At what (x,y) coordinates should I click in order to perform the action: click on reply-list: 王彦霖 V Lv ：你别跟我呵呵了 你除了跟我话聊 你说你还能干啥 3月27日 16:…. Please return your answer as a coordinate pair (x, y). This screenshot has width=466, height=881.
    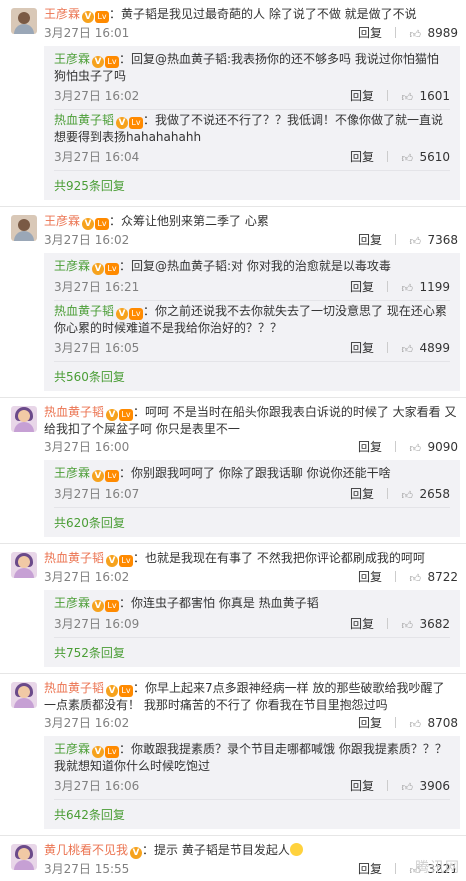
    Looking at the image, I should click on (252, 498).